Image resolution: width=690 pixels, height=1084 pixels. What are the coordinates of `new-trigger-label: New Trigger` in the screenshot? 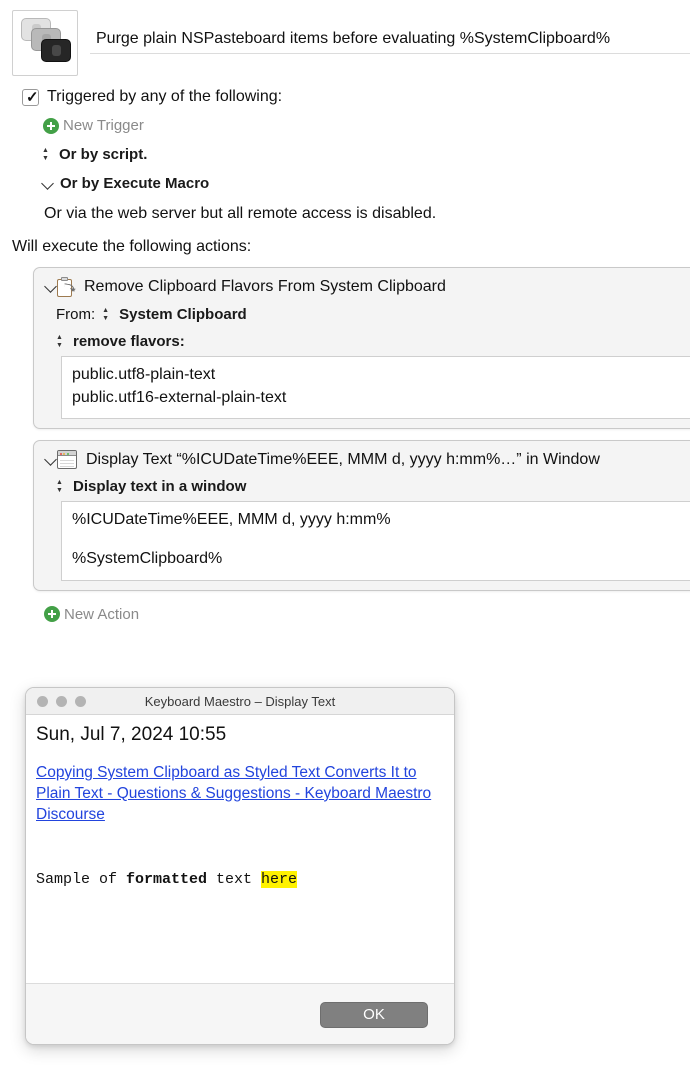 It's located at (103, 125).